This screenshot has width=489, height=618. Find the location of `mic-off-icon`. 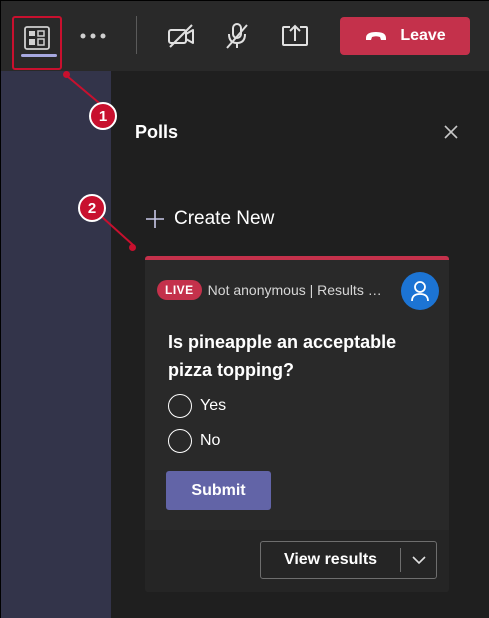

mic-off-icon is located at coordinates (237, 36).